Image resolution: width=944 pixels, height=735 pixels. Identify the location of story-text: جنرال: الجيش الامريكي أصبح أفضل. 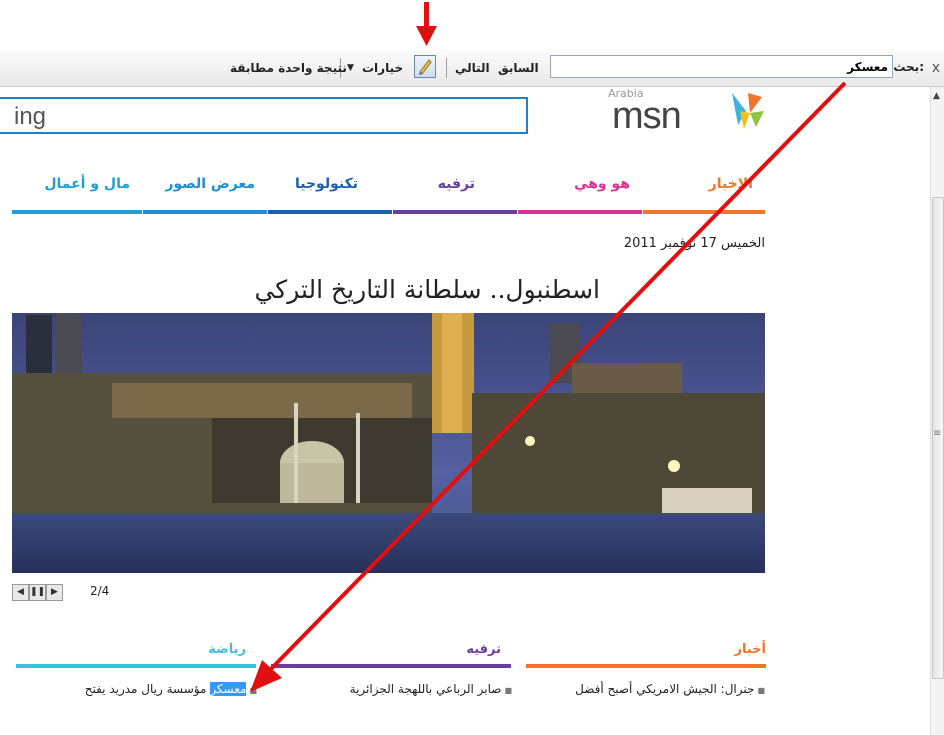
(665, 689).